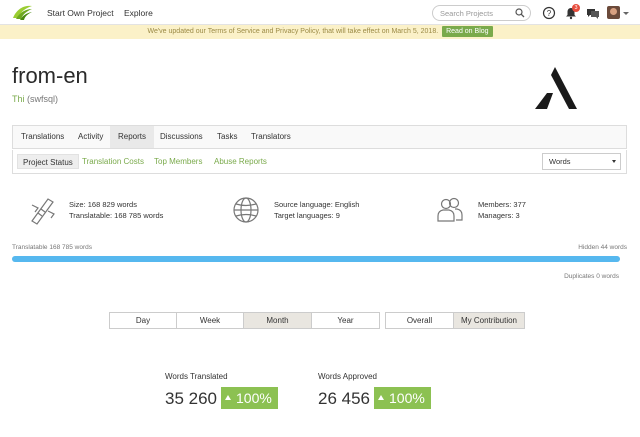 This screenshot has height=437, width=640. What do you see at coordinates (347, 376) in the screenshot?
I see `words-approved-label: Words Approved` at bounding box center [347, 376].